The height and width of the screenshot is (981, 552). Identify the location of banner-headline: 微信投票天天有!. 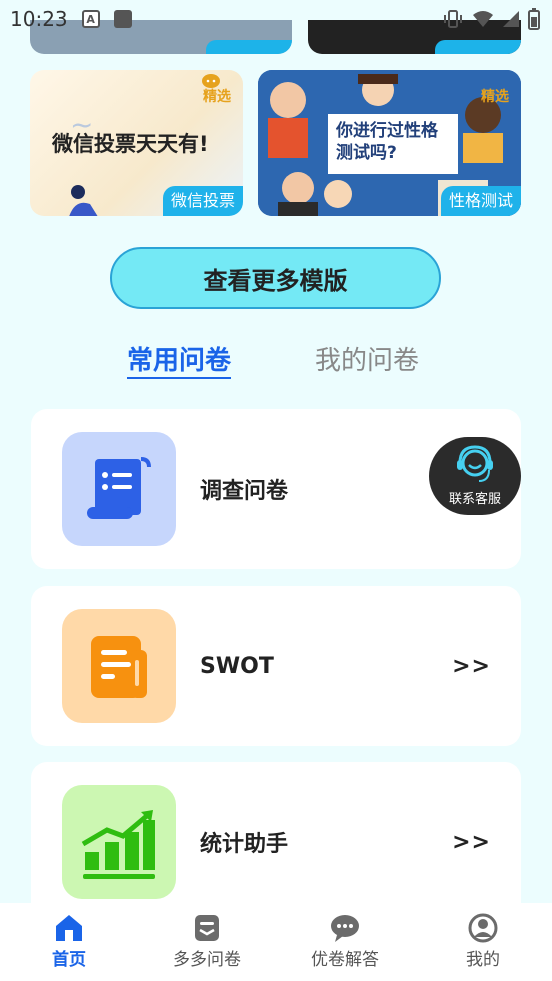
(130, 144).